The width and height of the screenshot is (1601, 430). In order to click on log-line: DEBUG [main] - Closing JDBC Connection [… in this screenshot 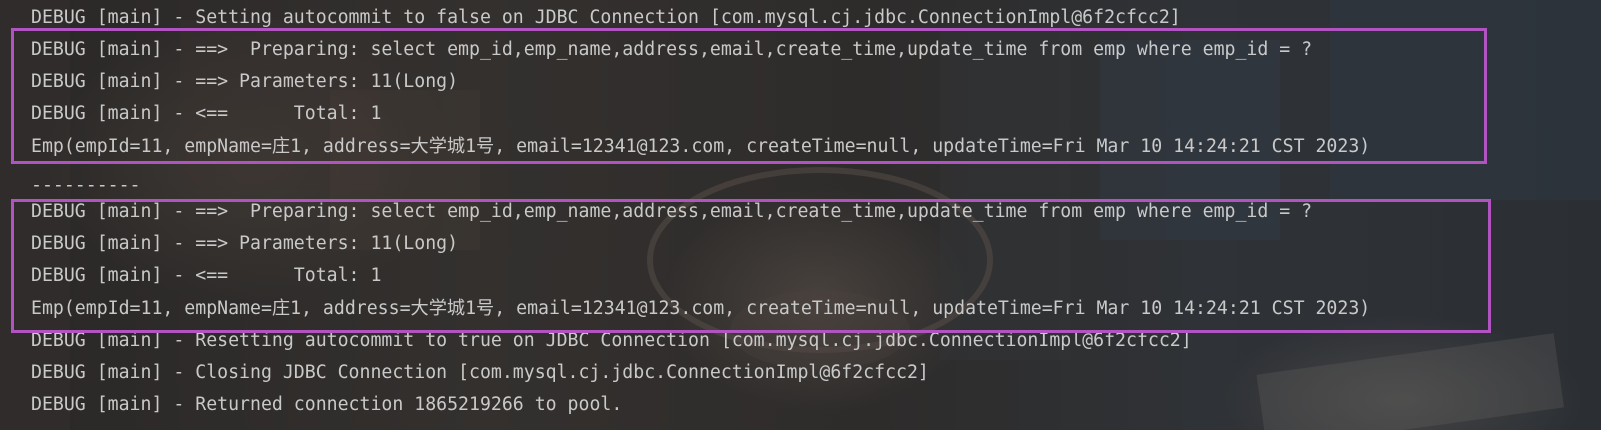, I will do `click(480, 372)`.